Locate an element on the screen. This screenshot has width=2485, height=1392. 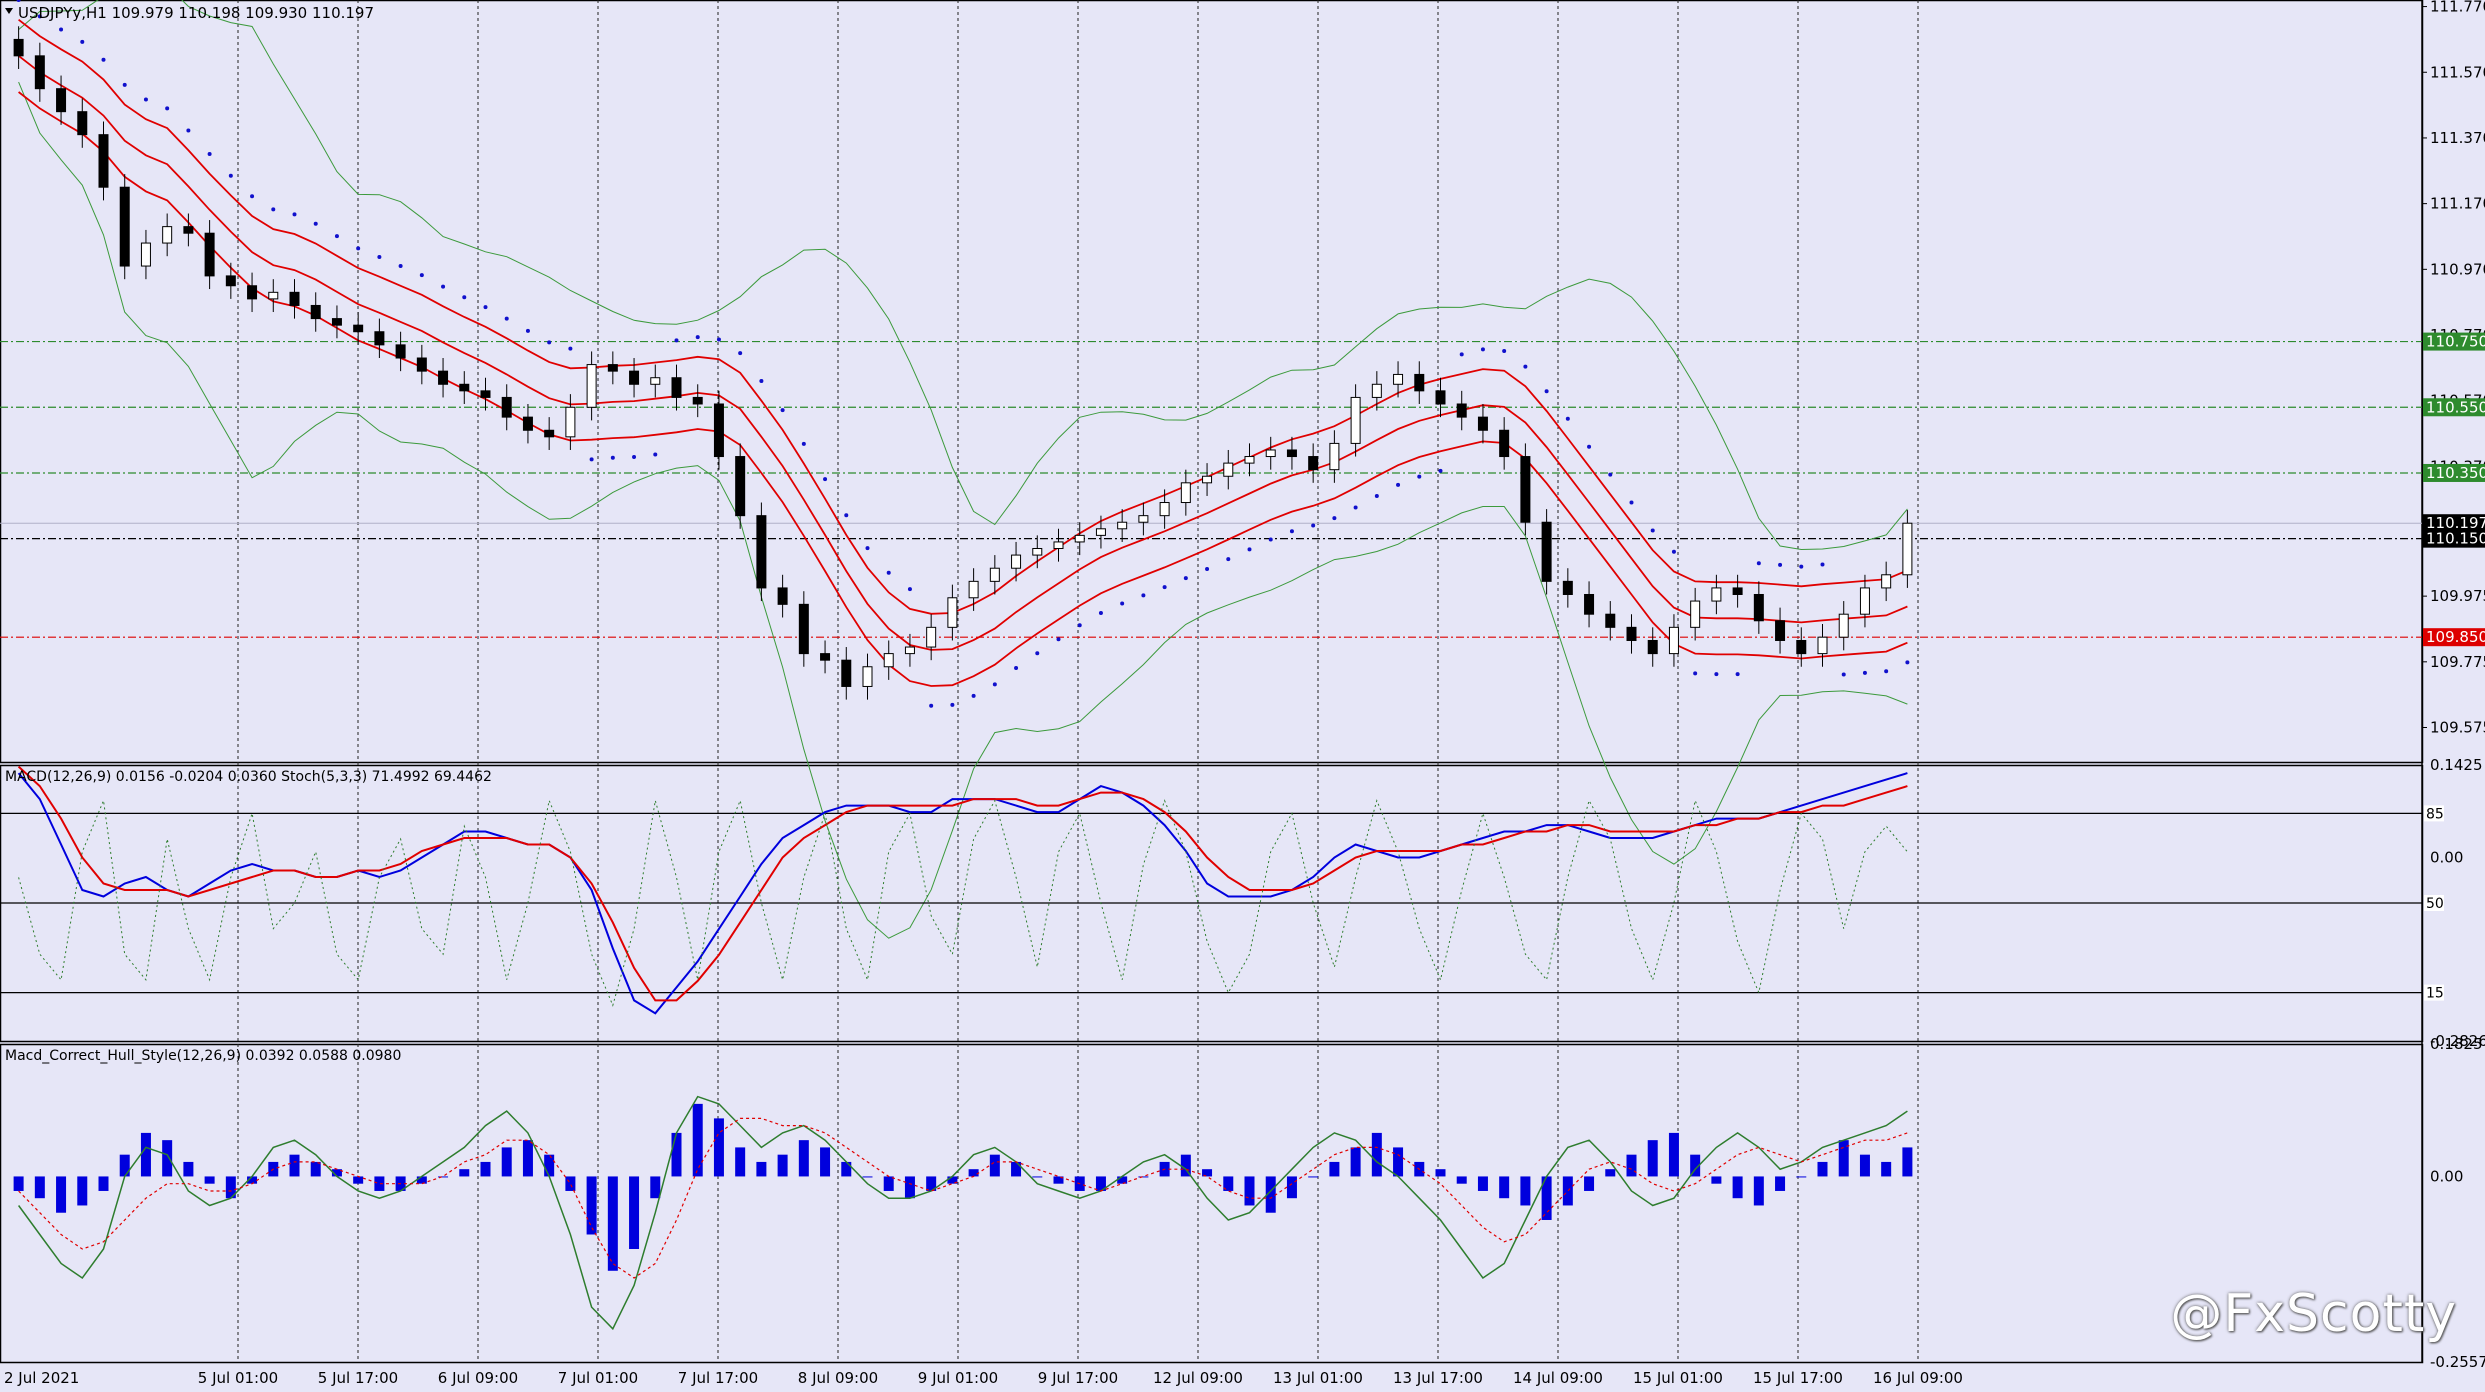
price-tick-label: 110.970 is located at coordinates (2457, 269).